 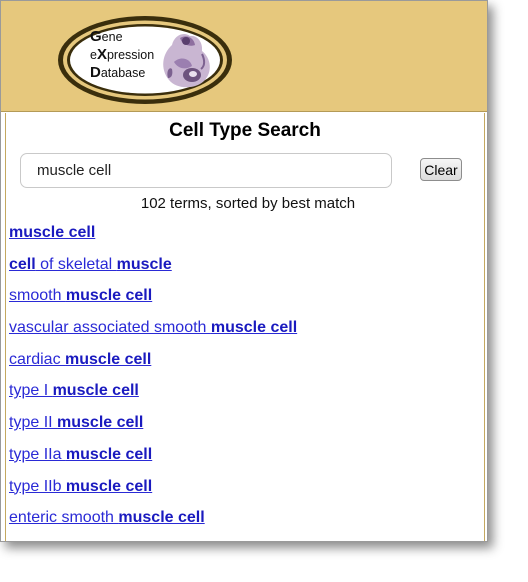 I want to click on page-title: Cell Type Search, so click(x=245, y=130).